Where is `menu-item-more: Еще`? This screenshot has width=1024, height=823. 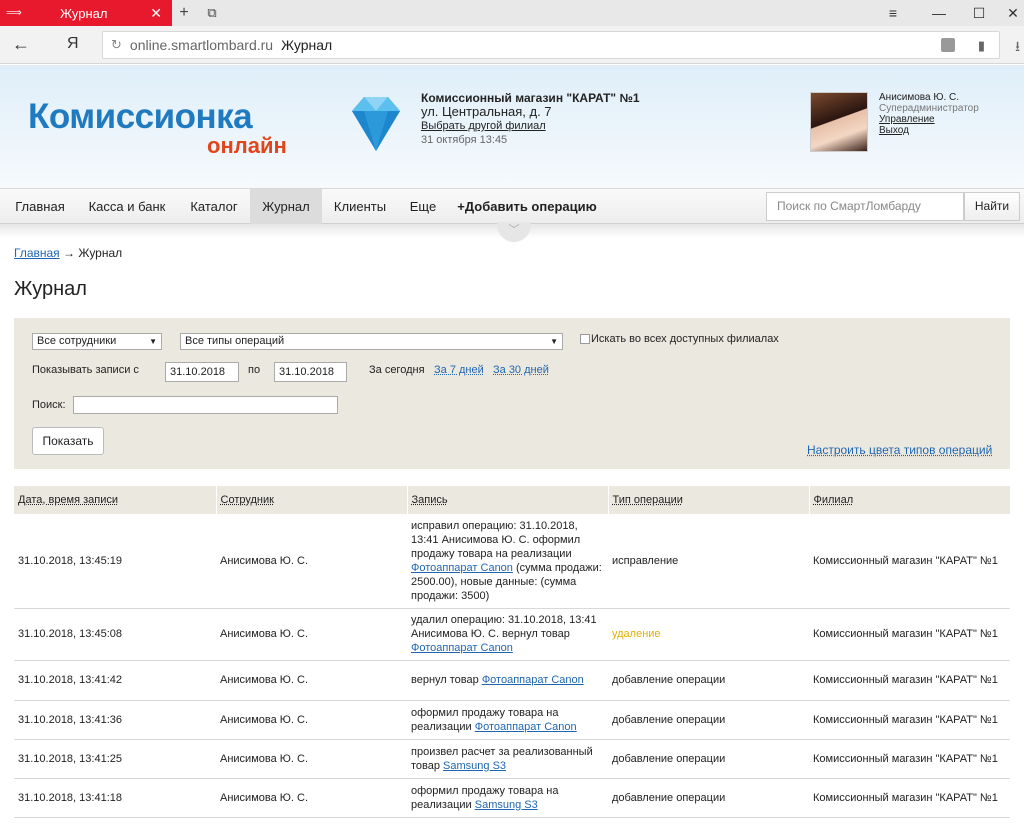 menu-item-more: Еще is located at coordinates (423, 206).